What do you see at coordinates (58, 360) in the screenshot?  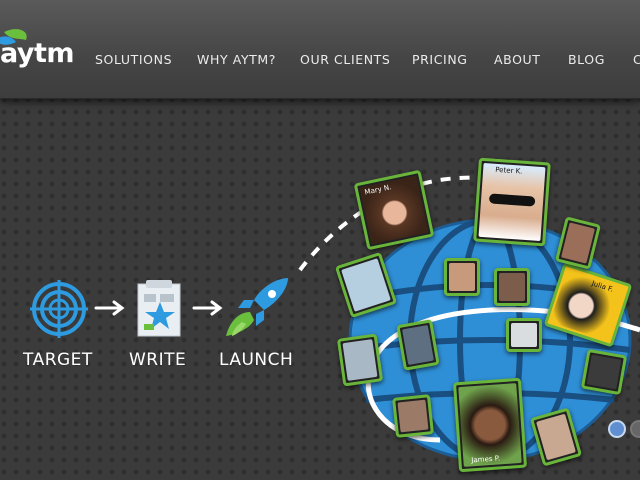 I see `step-label-target: TARGET` at bounding box center [58, 360].